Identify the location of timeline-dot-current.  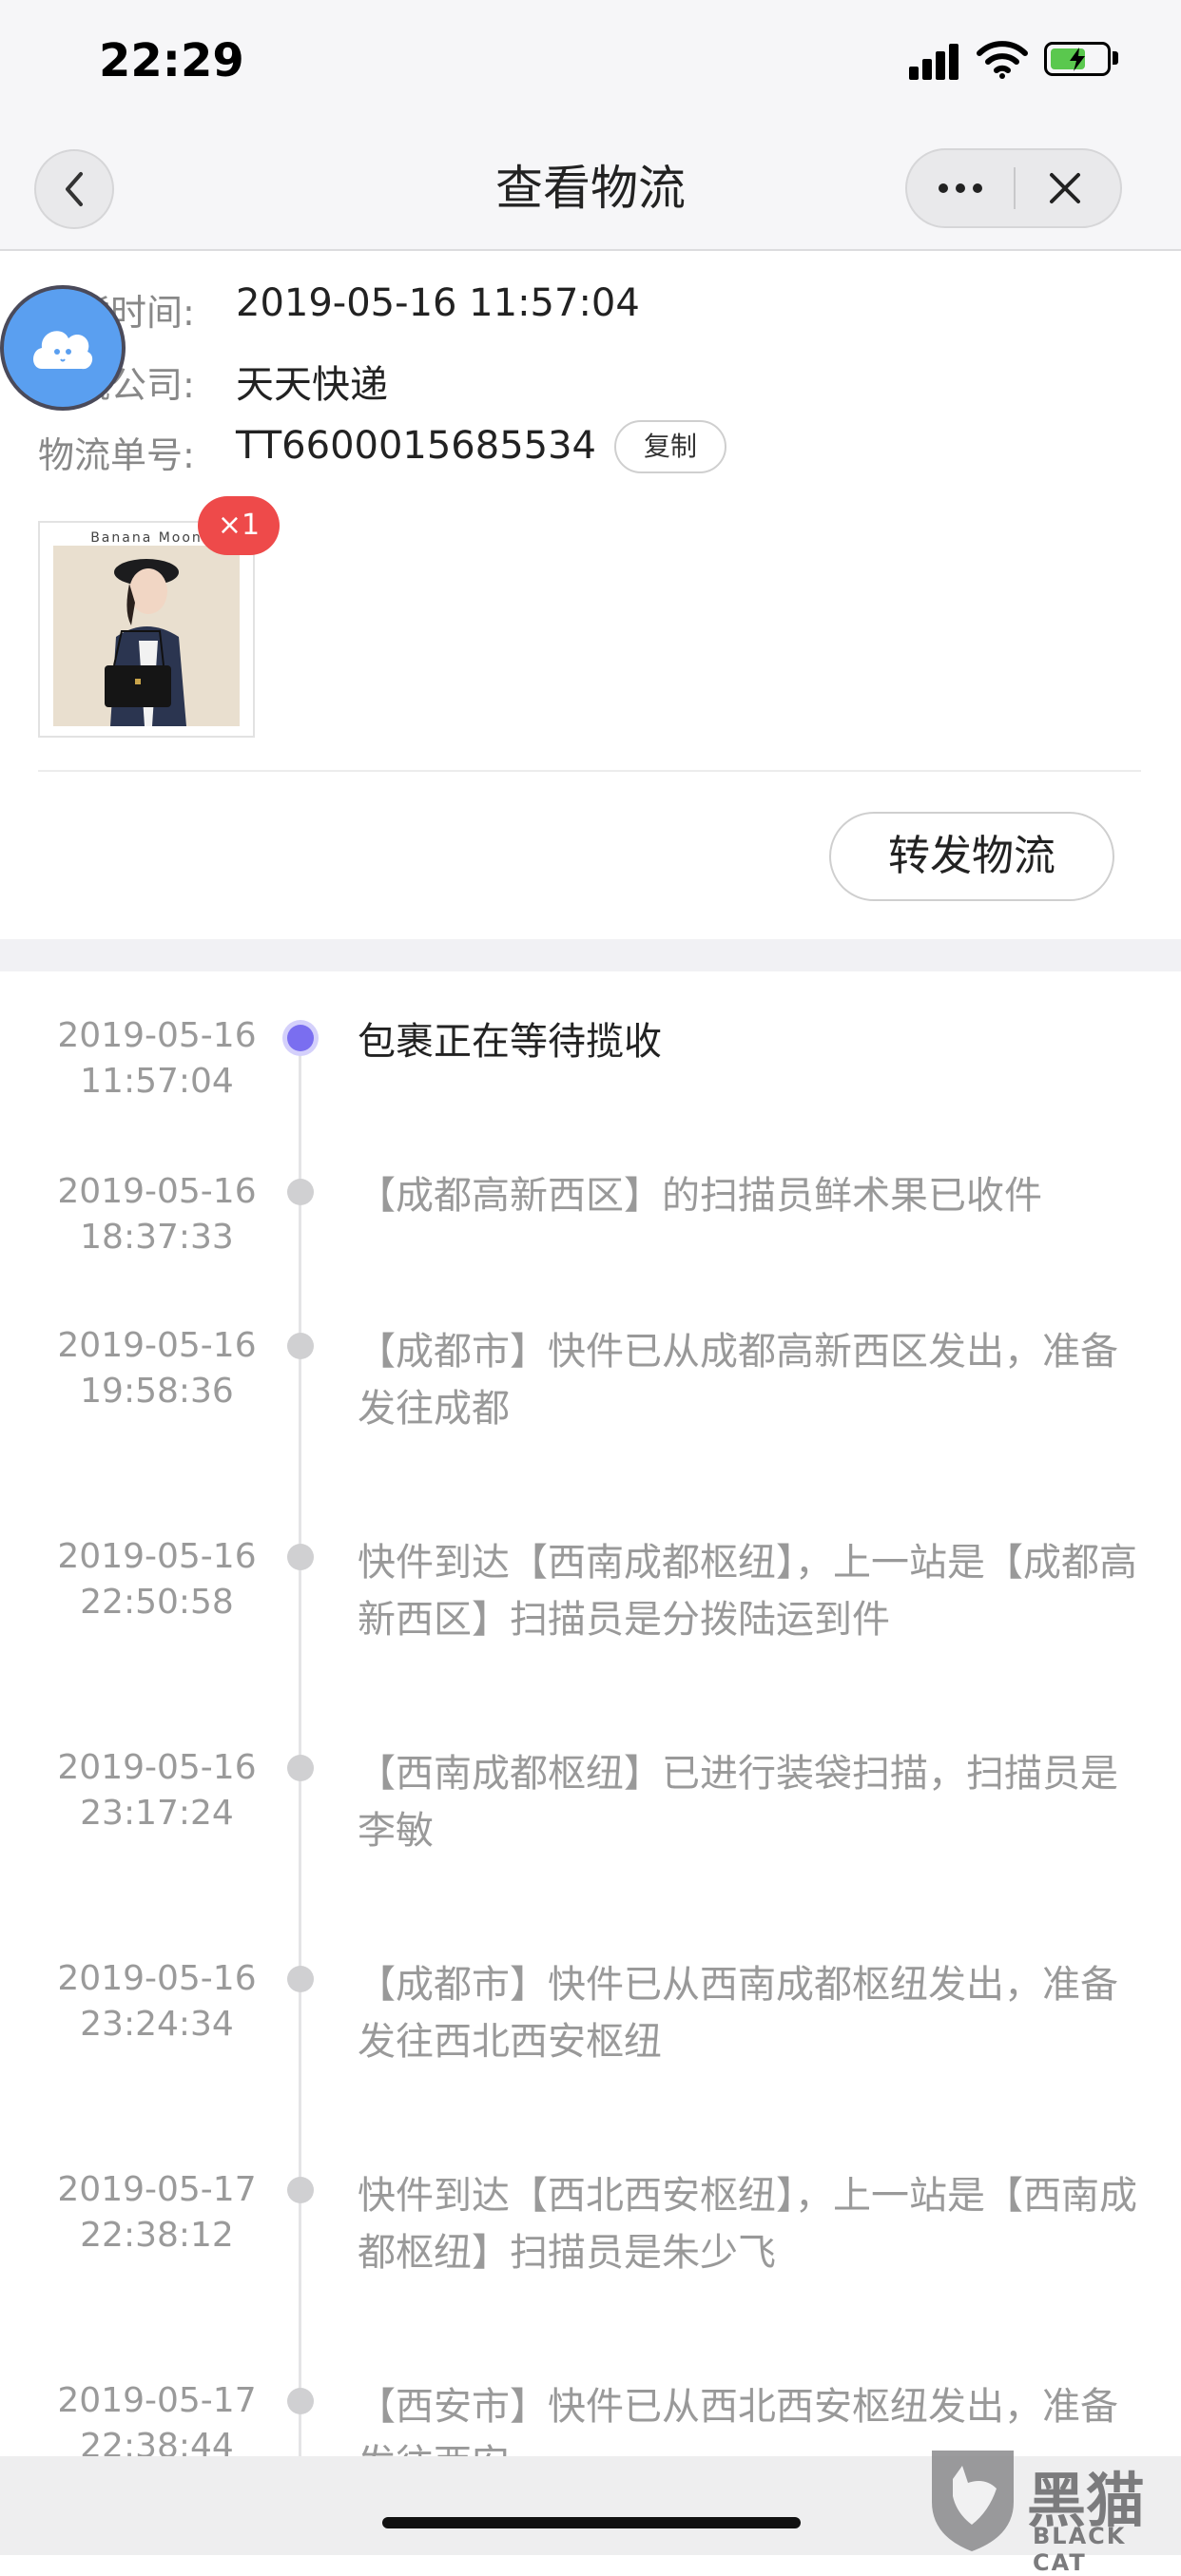
(300, 1038).